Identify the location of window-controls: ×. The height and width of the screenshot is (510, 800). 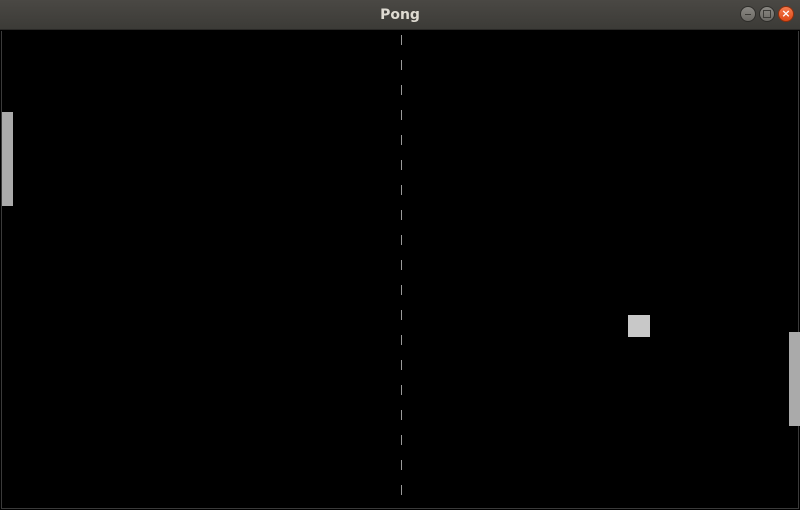
(767, 15).